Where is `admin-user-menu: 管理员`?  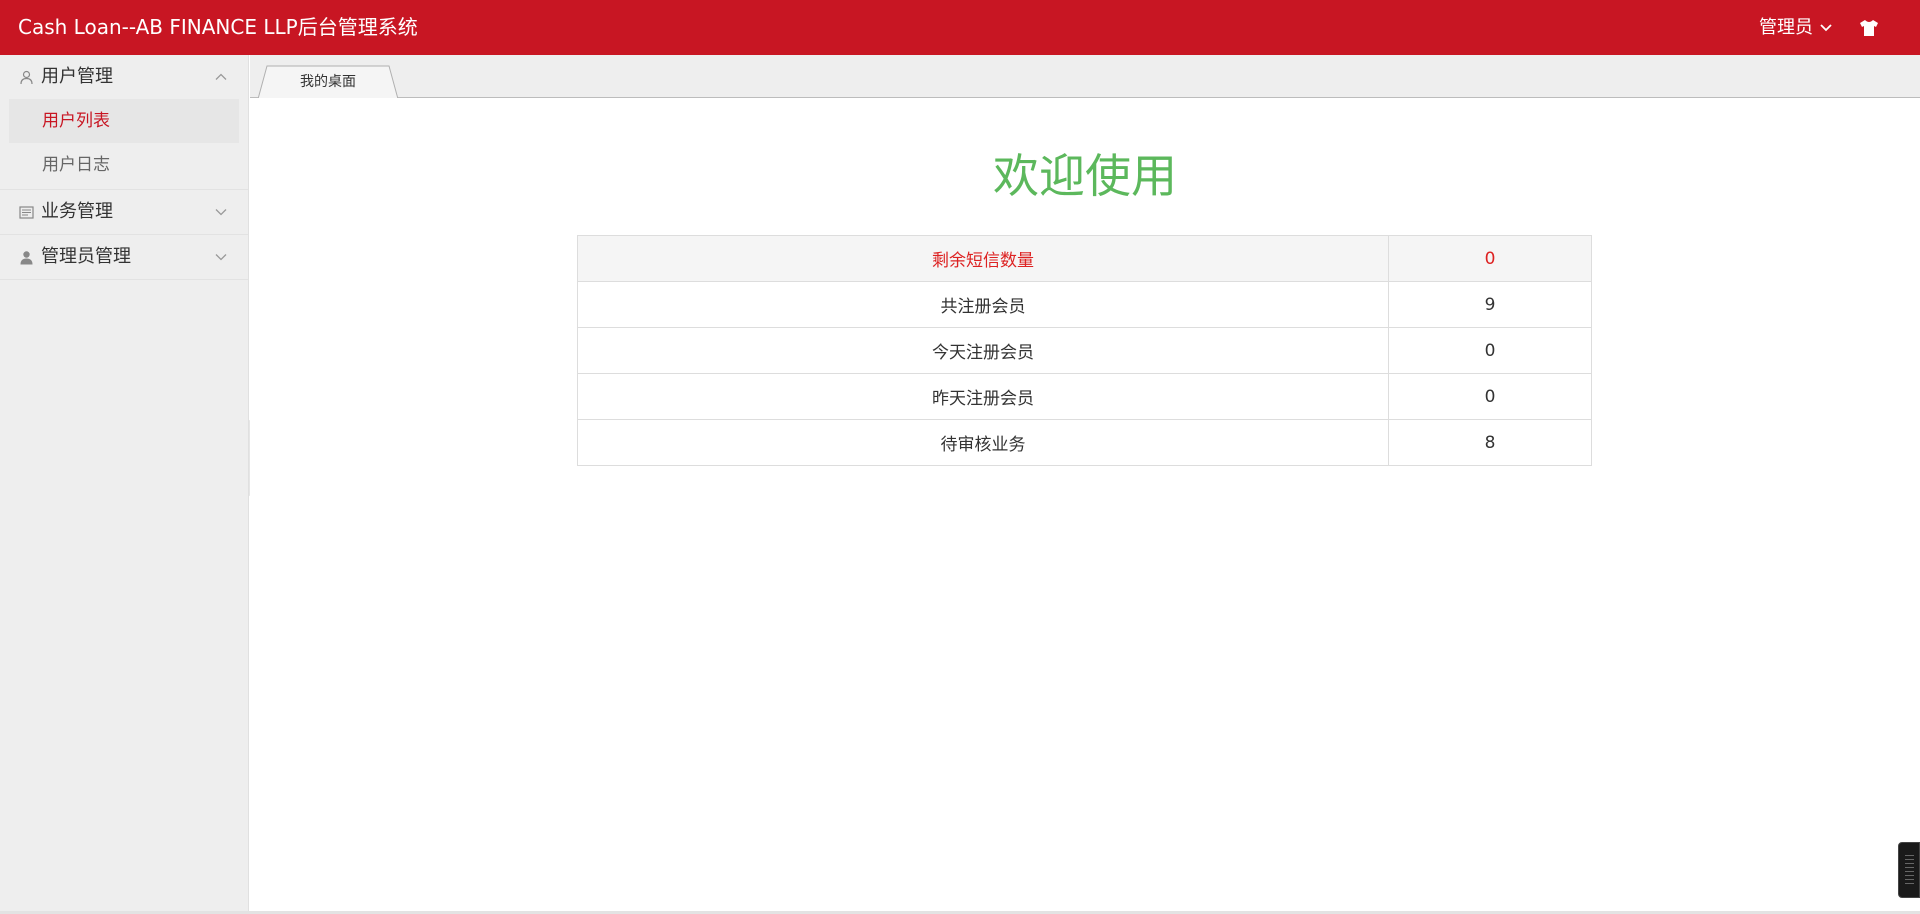 admin-user-menu: 管理员 is located at coordinates (1796, 27).